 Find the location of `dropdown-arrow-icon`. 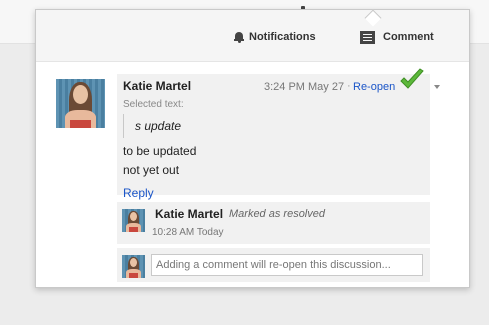

dropdown-arrow-icon is located at coordinates (437, 87).